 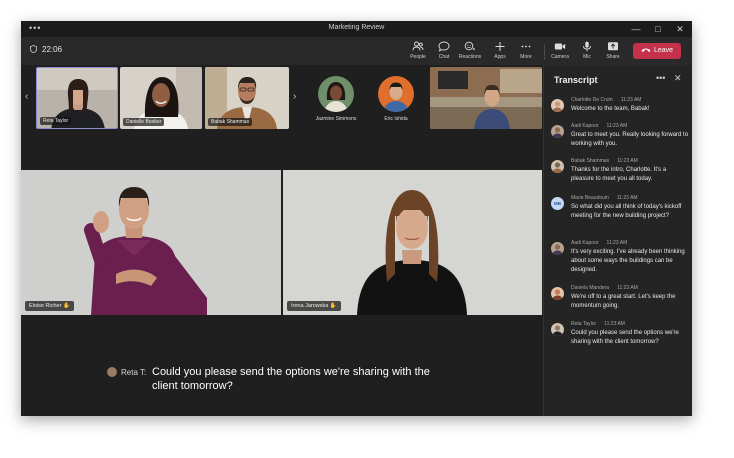 I want to click on timer-text: 22:06, so click(x=52, y=49).